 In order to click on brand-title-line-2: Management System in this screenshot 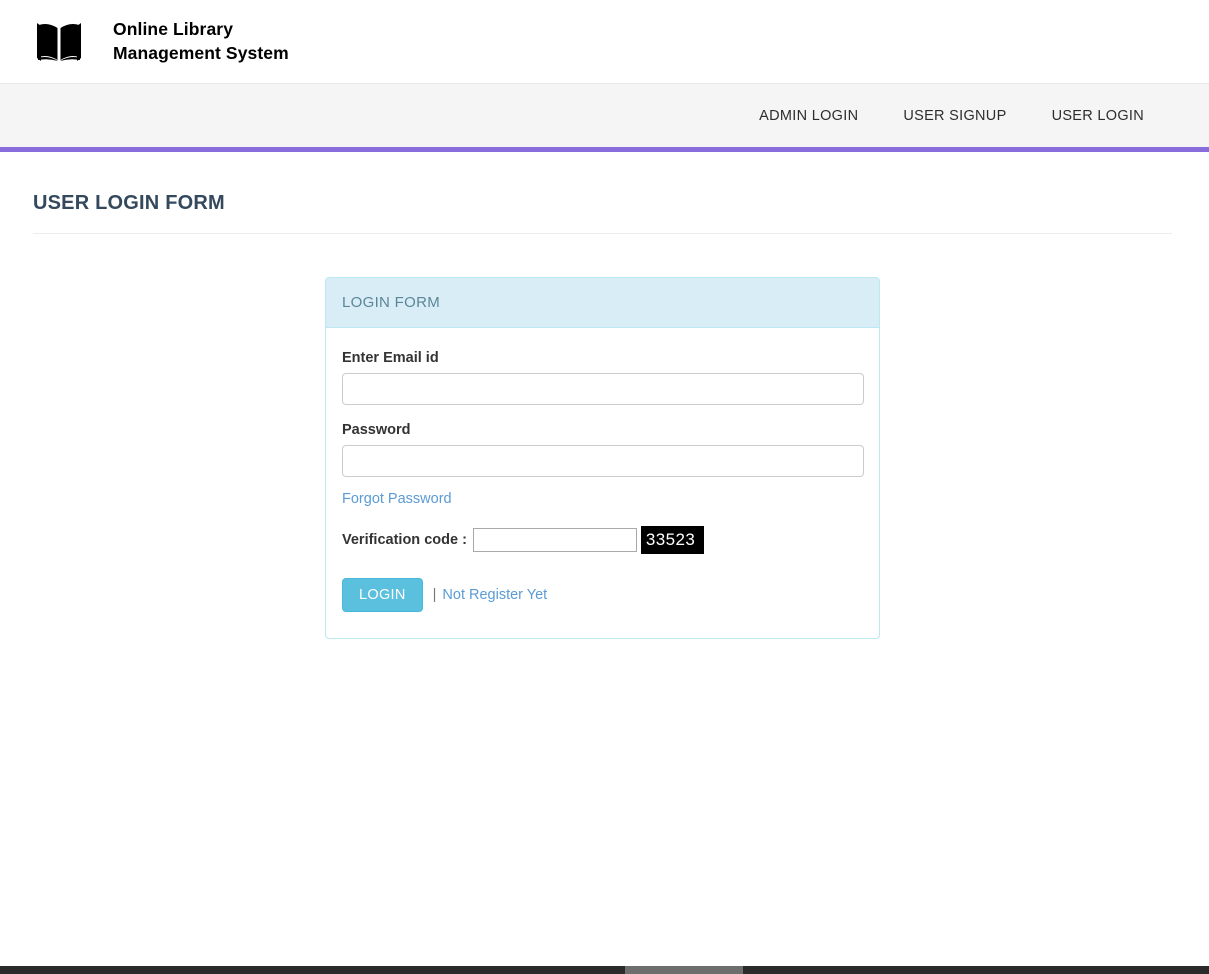, I will do `click(201, 52)`.